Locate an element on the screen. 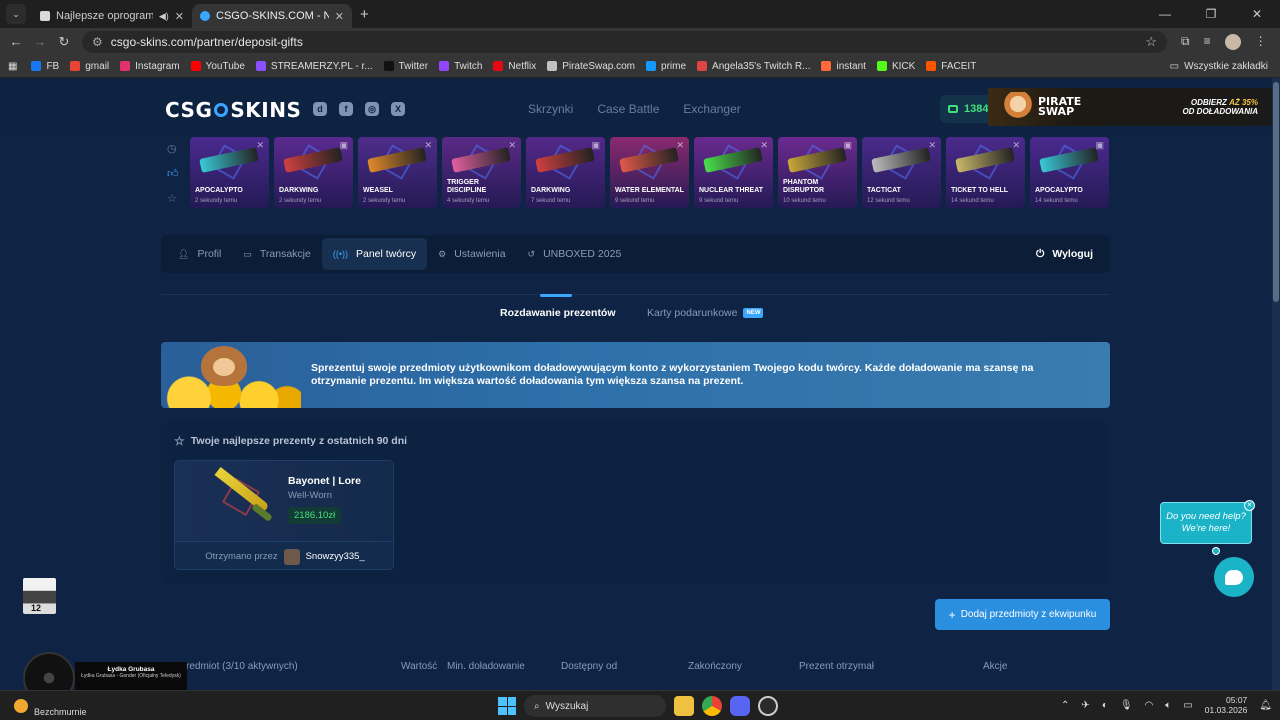 The height and width of the screenshot is (720, 1280). browser-menu-icon: ⋮ is located at coordinates (1261, 42).